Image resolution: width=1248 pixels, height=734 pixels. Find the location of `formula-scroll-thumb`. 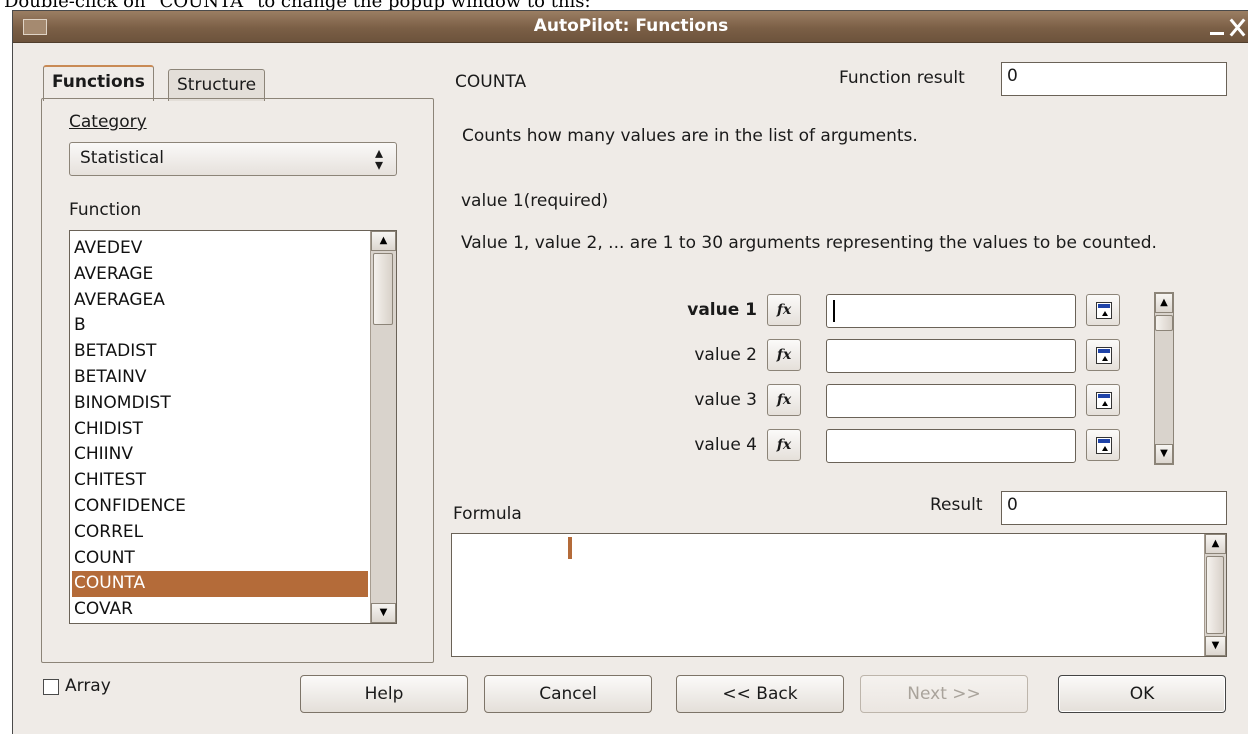

formula-scroll-thumb is located at coordinates (1215, 595).